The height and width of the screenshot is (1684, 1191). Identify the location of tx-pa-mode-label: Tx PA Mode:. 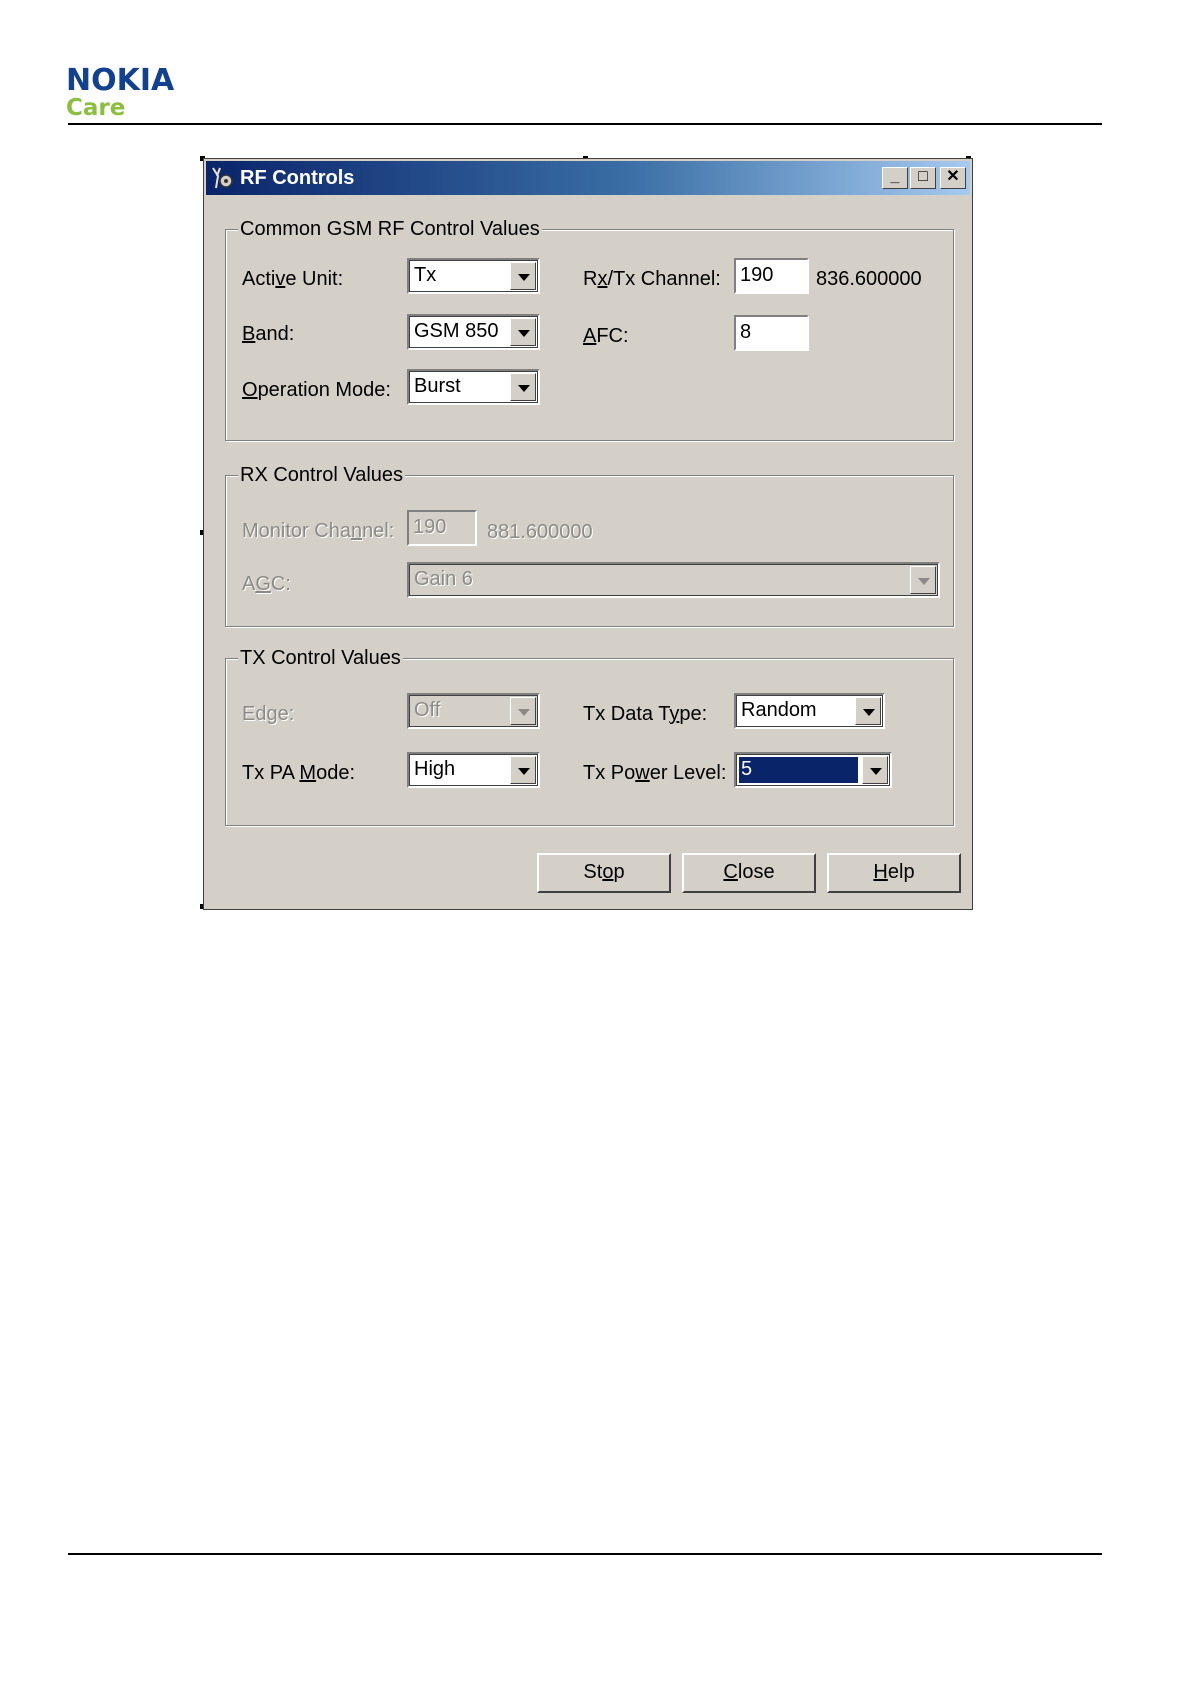
(299, 773).